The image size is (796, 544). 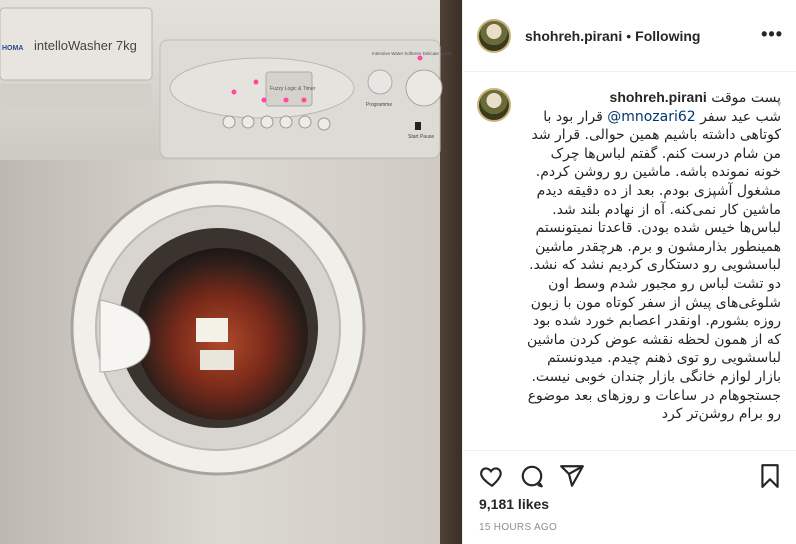 What do you see at coordinates (573, 36) in the screenshot?
I see `header-username: shohreh.pirani` at bounding box center [573, 36].